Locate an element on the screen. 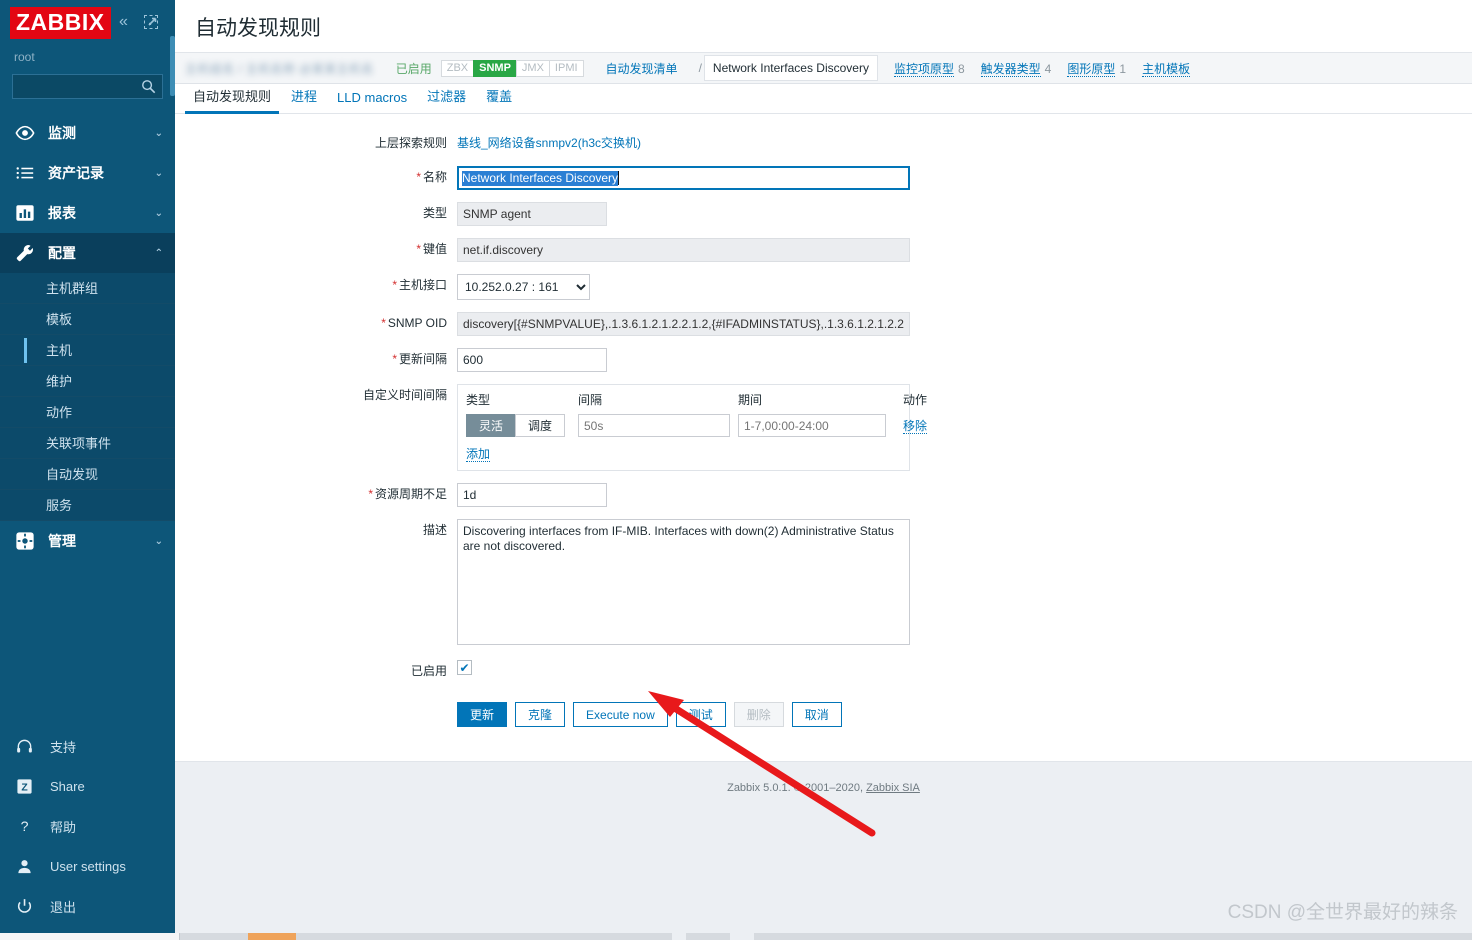 The image size is (1472, 940). sidebar-search-wrap is located at coordinates (87, 91).